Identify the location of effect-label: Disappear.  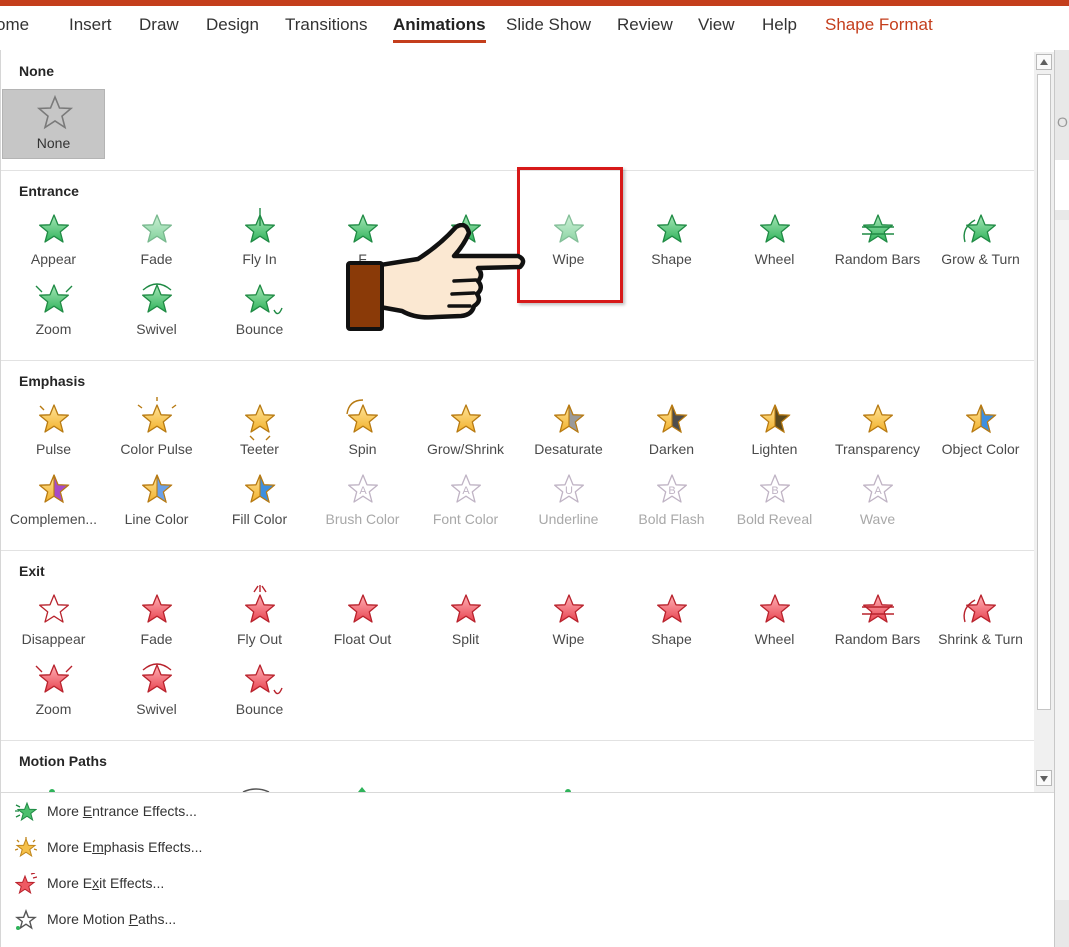
(53, 639).